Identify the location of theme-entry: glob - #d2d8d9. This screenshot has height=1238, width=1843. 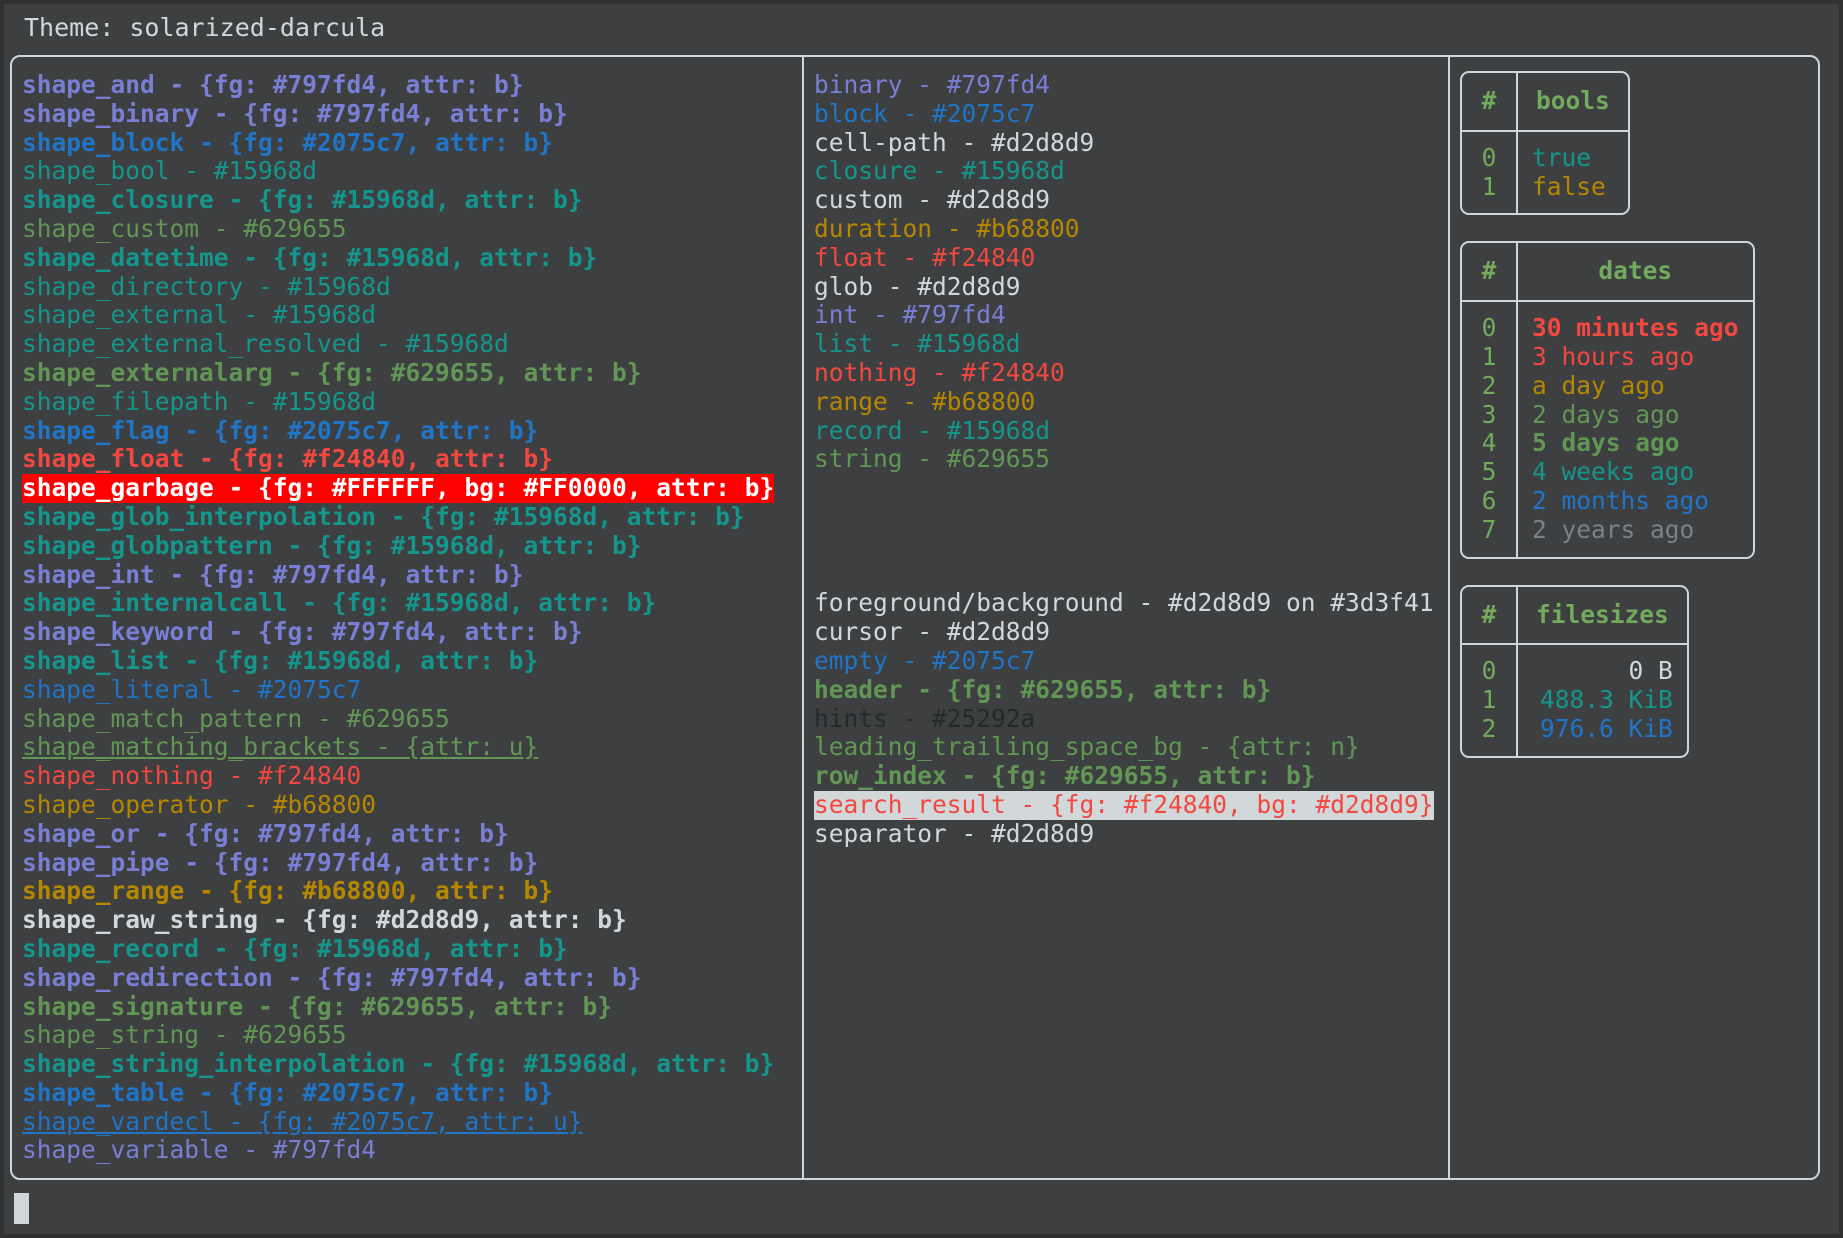
(917, 286).